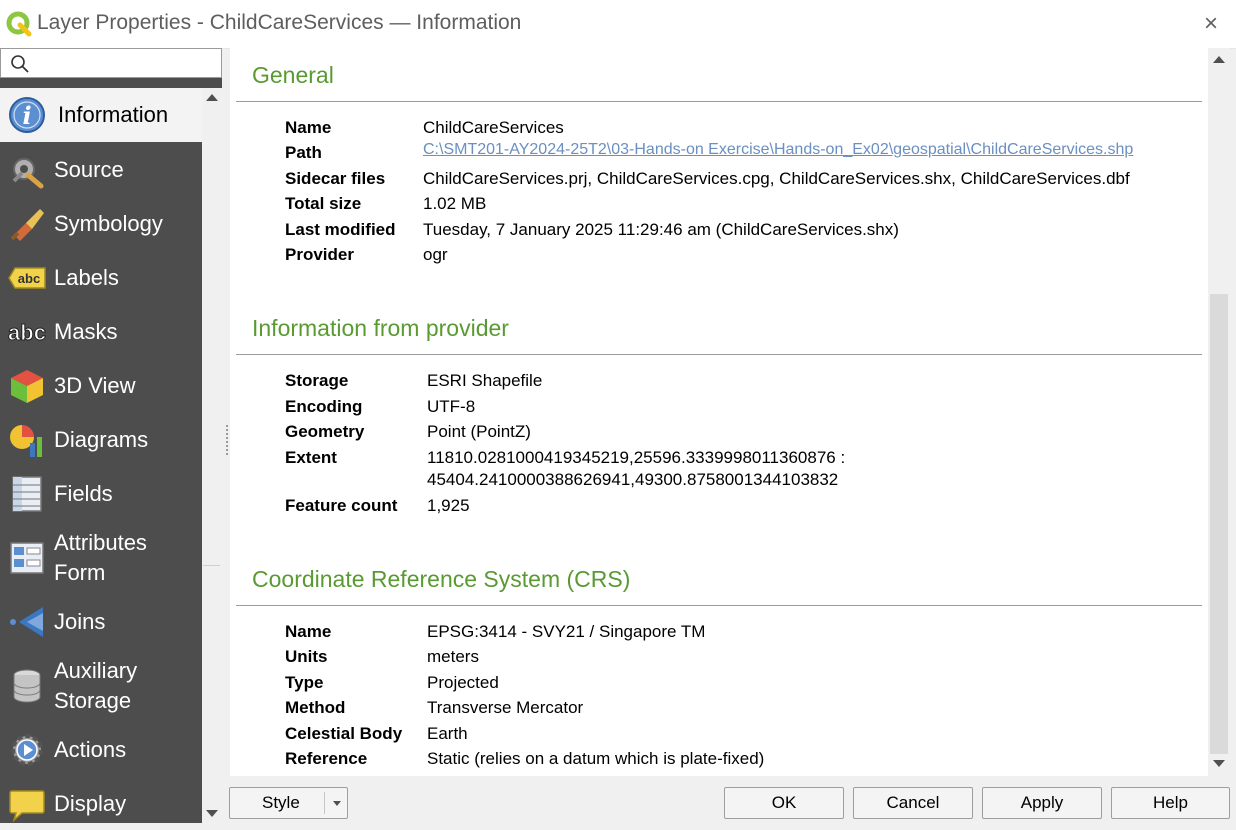 Image resolution: width=1236 pixels, height=830 pixels. I want to click on sidebar-item-label-line1: Auxiliary, so click(96, 670).